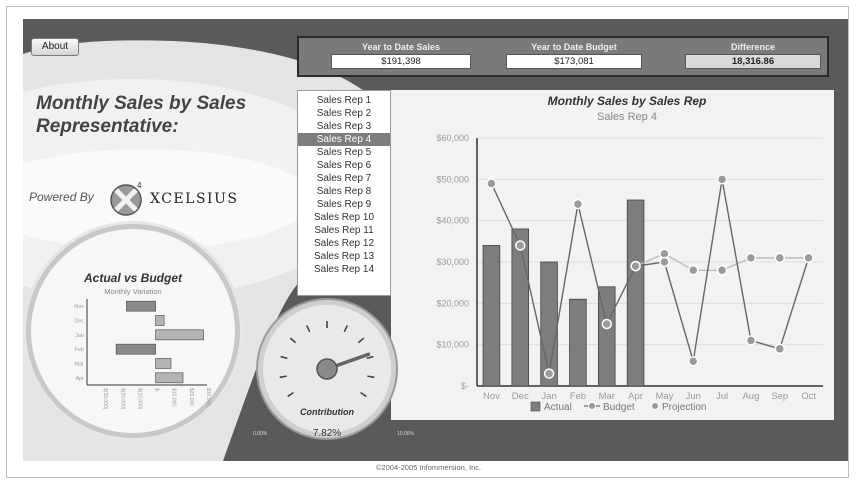  I want to click on chart-title: Monthly Sales by Sales Rep, so click(627, 101).